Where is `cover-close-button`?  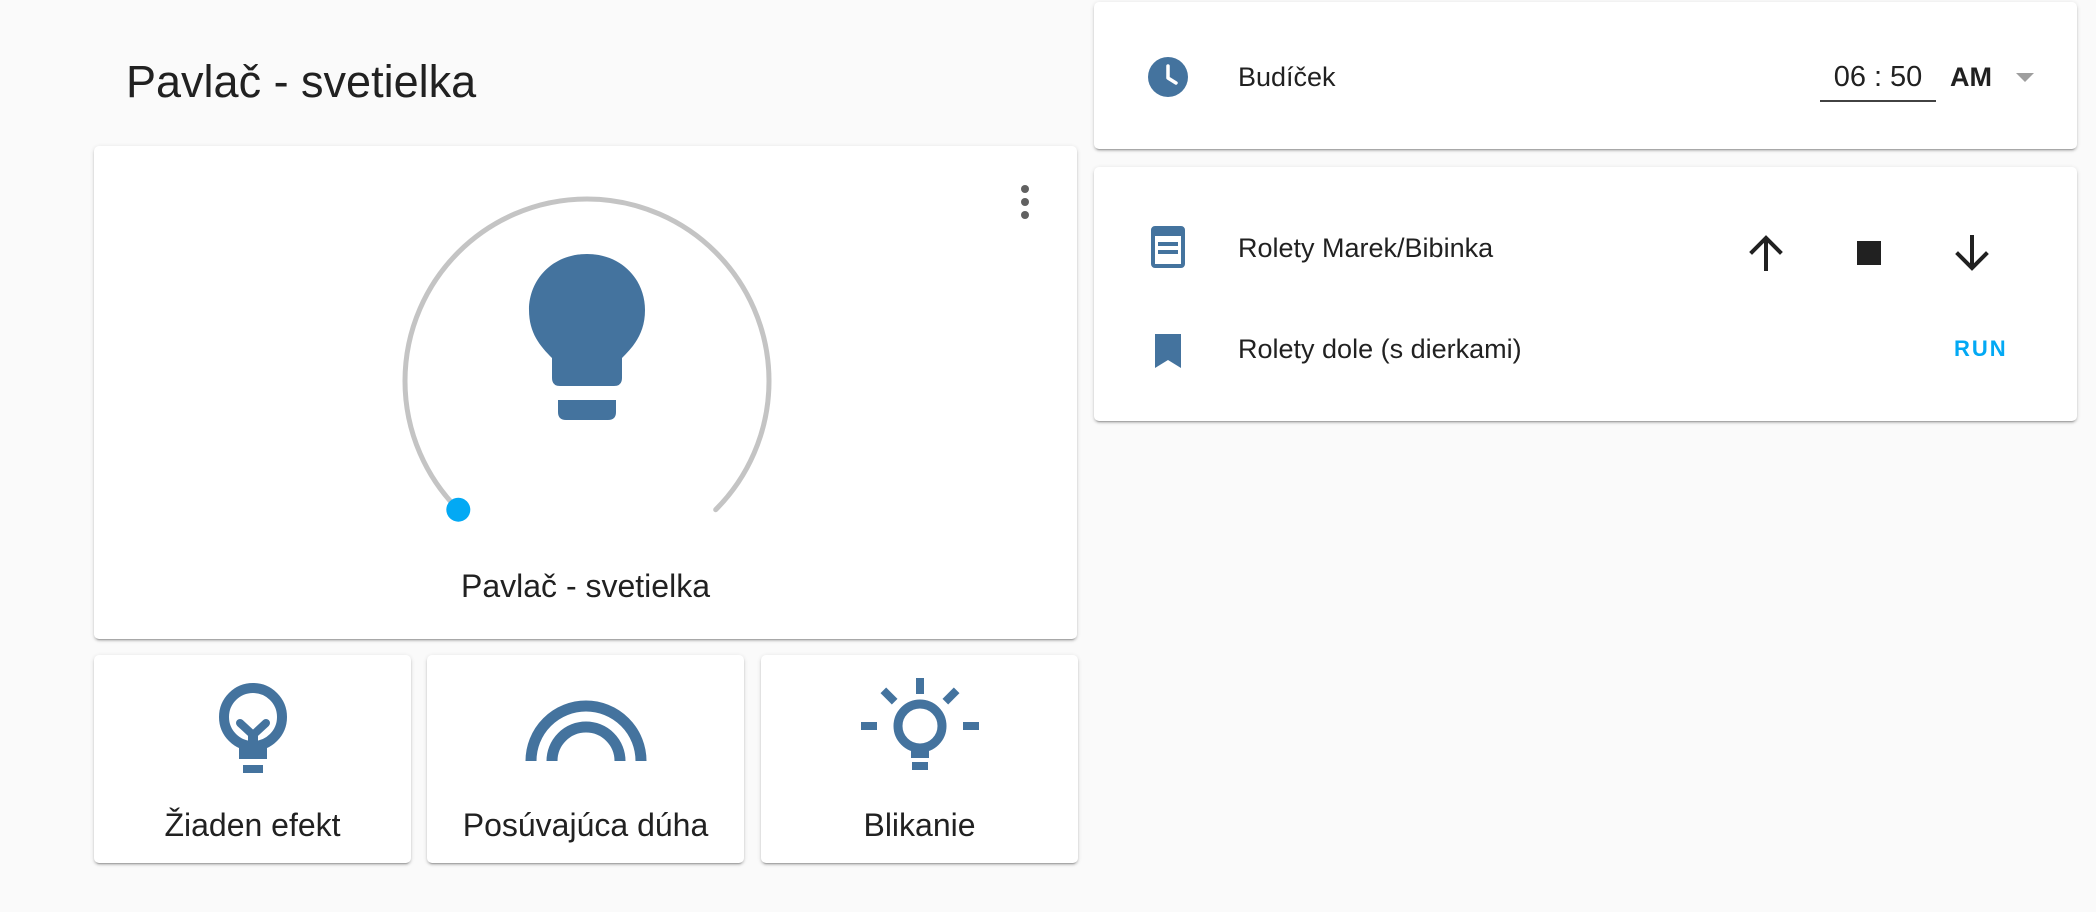
cover-close-button is located at coordinates (1972, 253).